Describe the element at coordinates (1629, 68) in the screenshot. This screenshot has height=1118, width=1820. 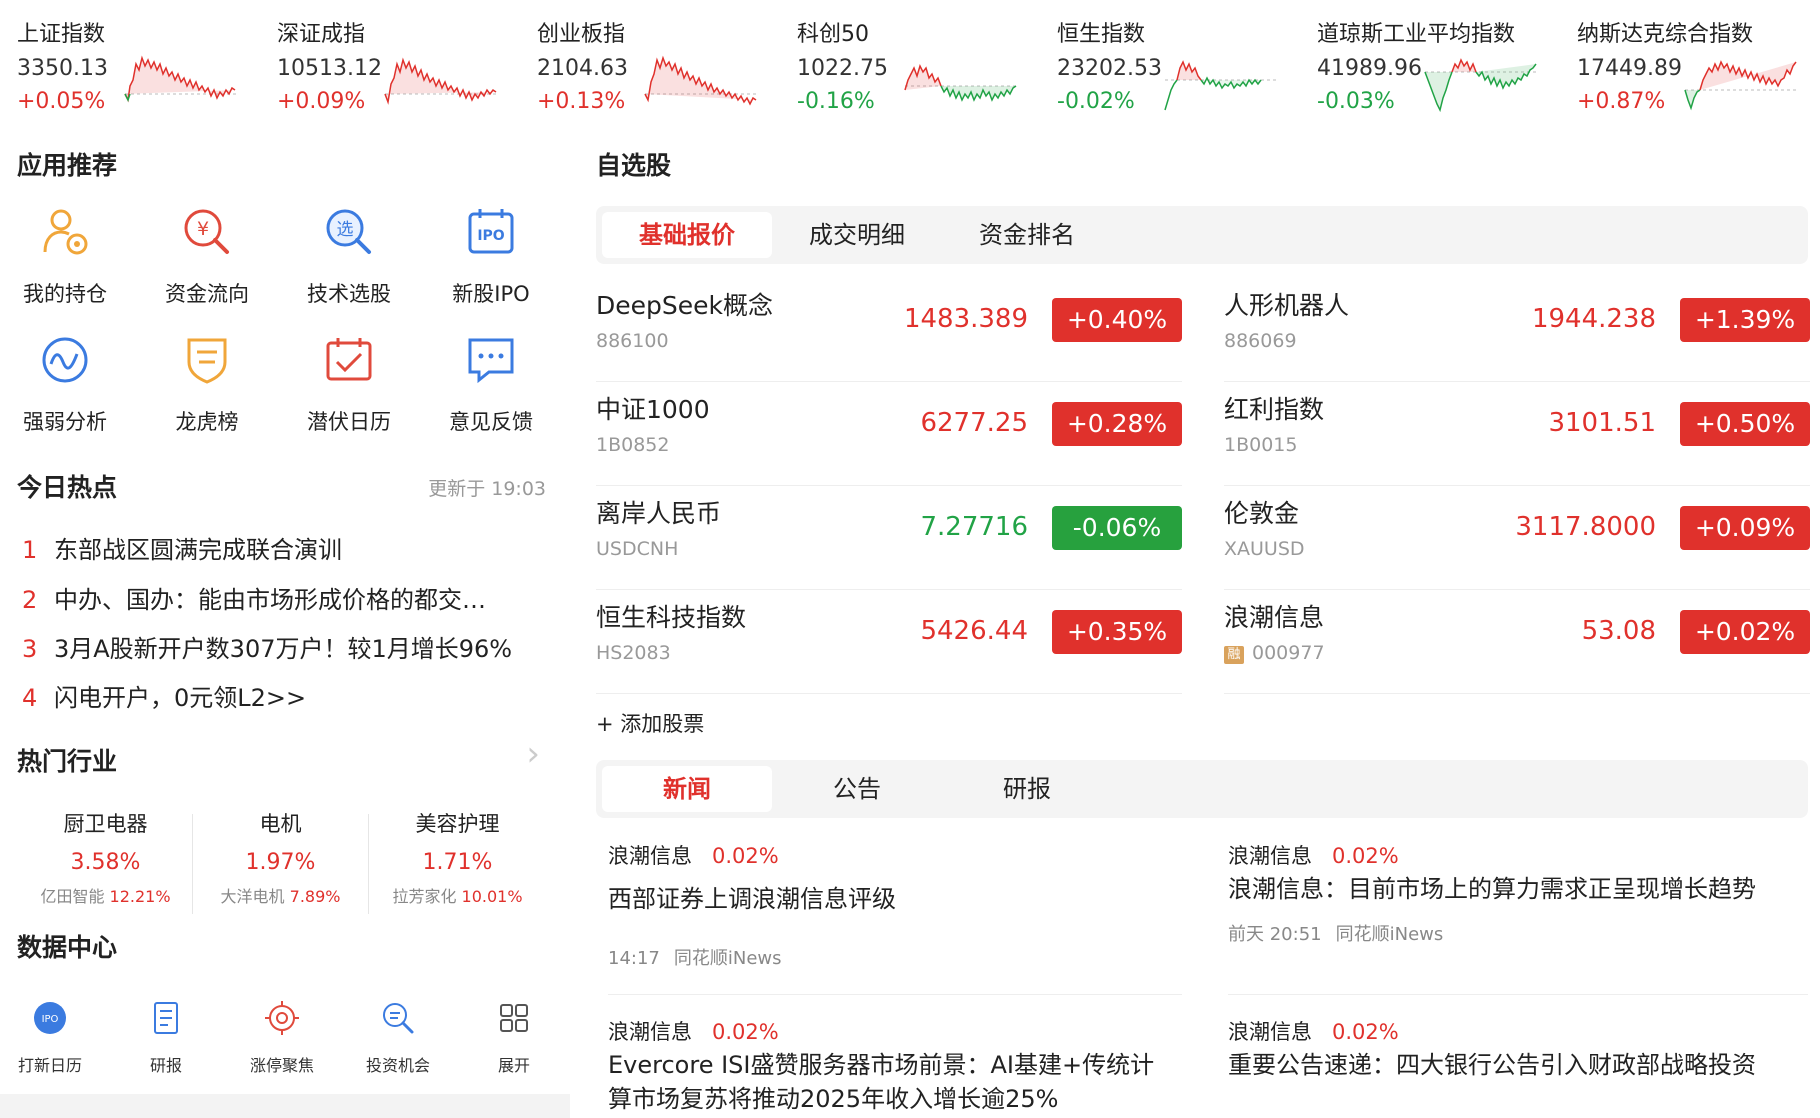
I see `index-value: 17449.89` at that location.